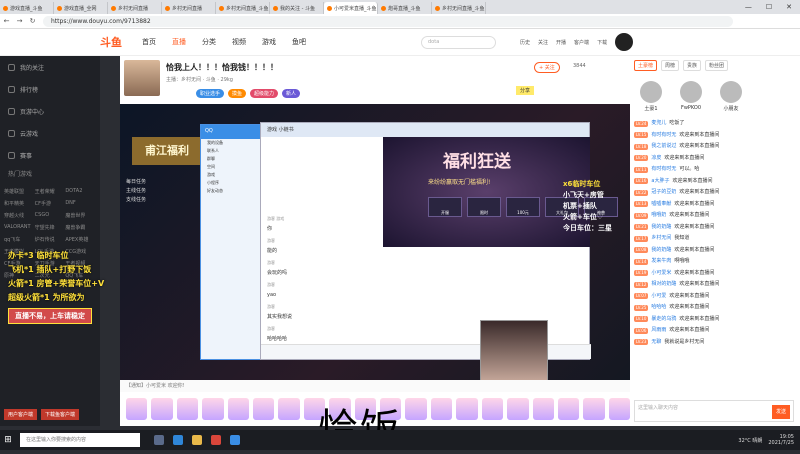 This screenshot has width=800, height=454. Describe the element at coordinates (179, 42) in the screenshot. I see `nav-item: 直播` at that location.